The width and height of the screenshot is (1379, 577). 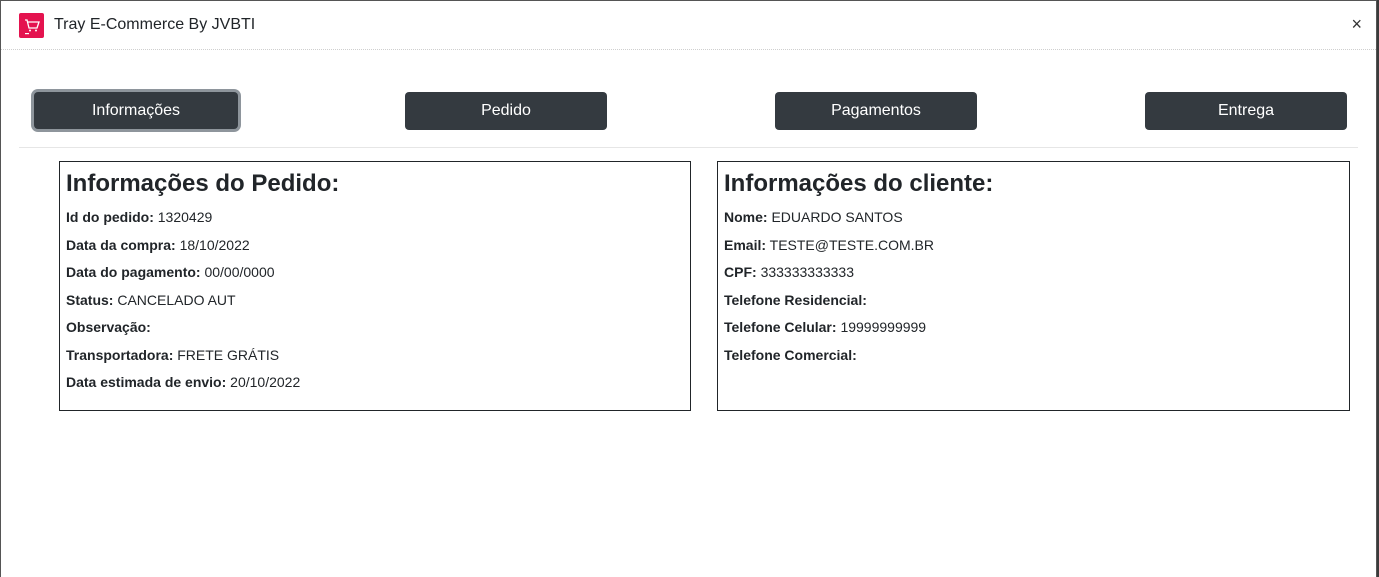 I want to click on tab-informacoes: Informações, so click(x=136, y=110).